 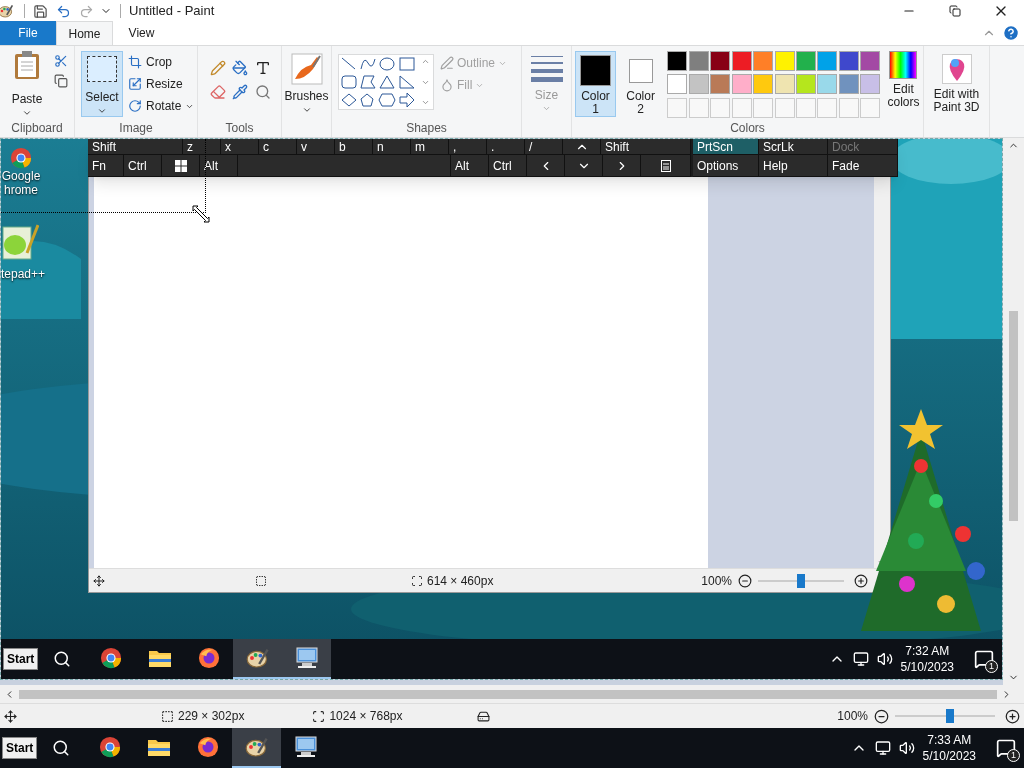 What do you see at coordinates (161, 106) in the screenshot?
I see `rotate-button: Rotate` at bounding box center [161, 106].